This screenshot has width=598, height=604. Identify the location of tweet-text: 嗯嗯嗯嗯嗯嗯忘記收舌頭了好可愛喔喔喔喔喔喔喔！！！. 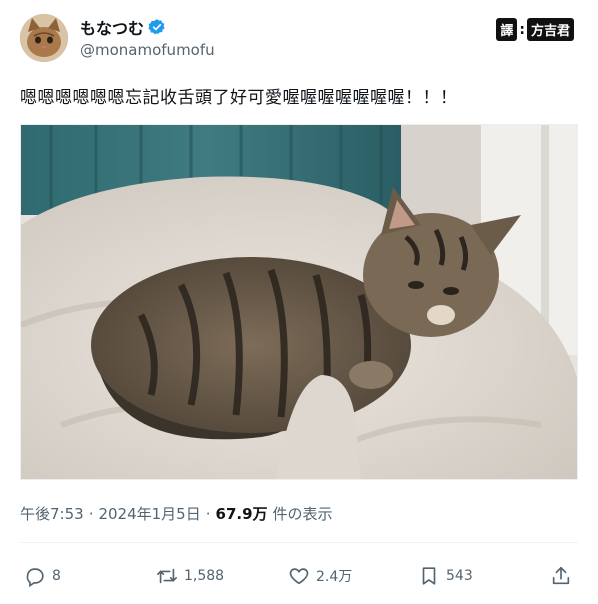
(239, 98).